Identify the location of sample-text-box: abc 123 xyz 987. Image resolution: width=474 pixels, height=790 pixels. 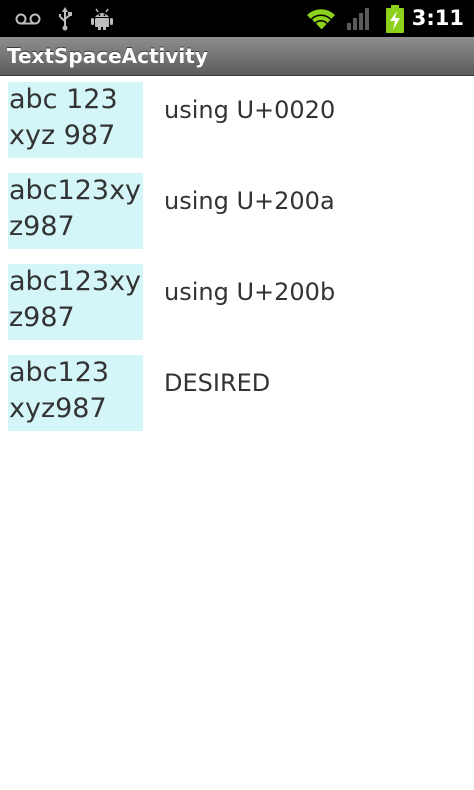
(75, 120).